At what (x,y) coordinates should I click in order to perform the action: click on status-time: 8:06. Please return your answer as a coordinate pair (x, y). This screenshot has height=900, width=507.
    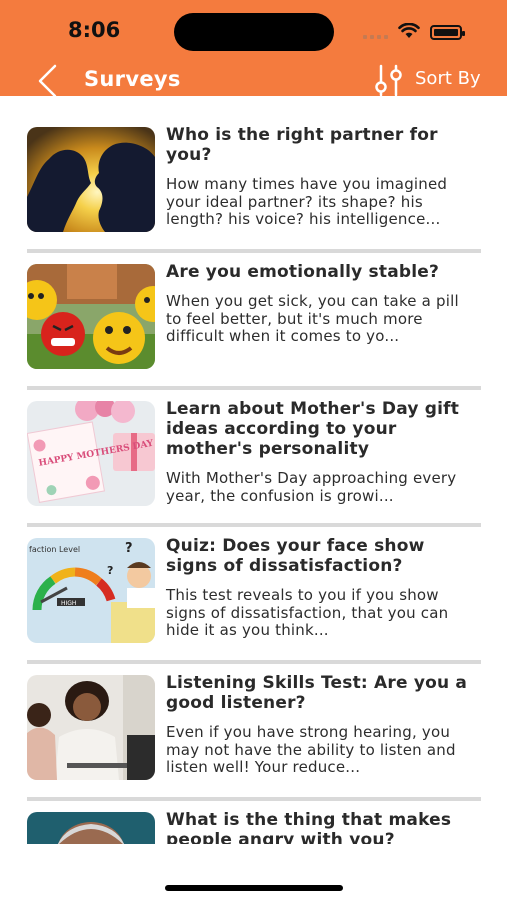
    Looking at the image, I should click on (94, 30).